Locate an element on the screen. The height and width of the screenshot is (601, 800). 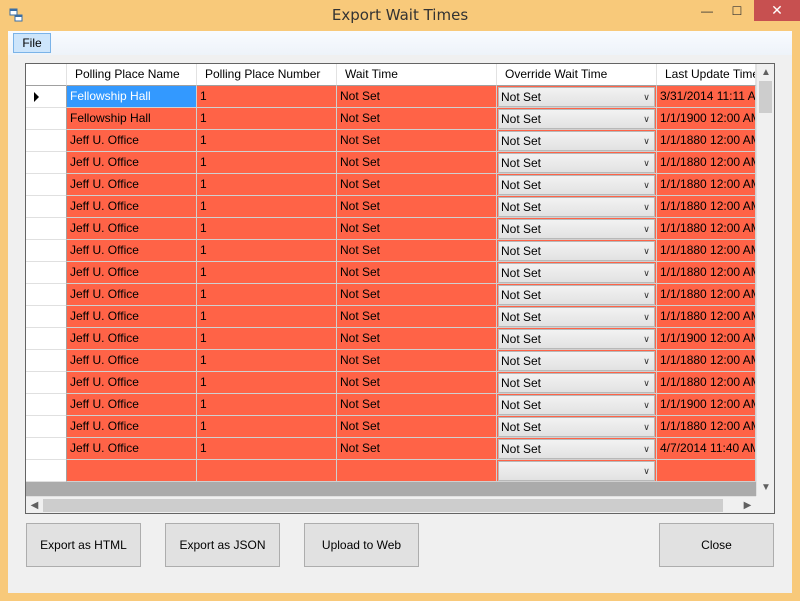
close-window-button: ✕ is located at coordinates (777, 10).